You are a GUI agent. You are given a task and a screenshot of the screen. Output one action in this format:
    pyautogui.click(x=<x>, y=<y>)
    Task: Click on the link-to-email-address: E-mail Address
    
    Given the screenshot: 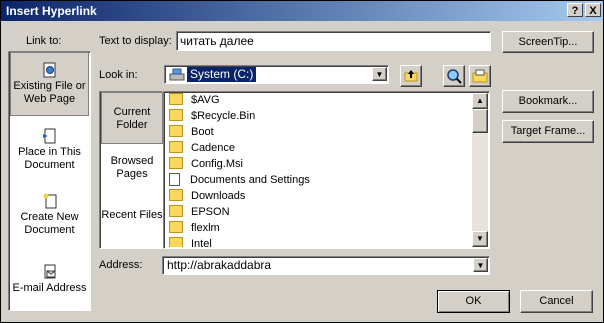 What is the action you would take?
    pyautogui.click(x=49, y=286)
    